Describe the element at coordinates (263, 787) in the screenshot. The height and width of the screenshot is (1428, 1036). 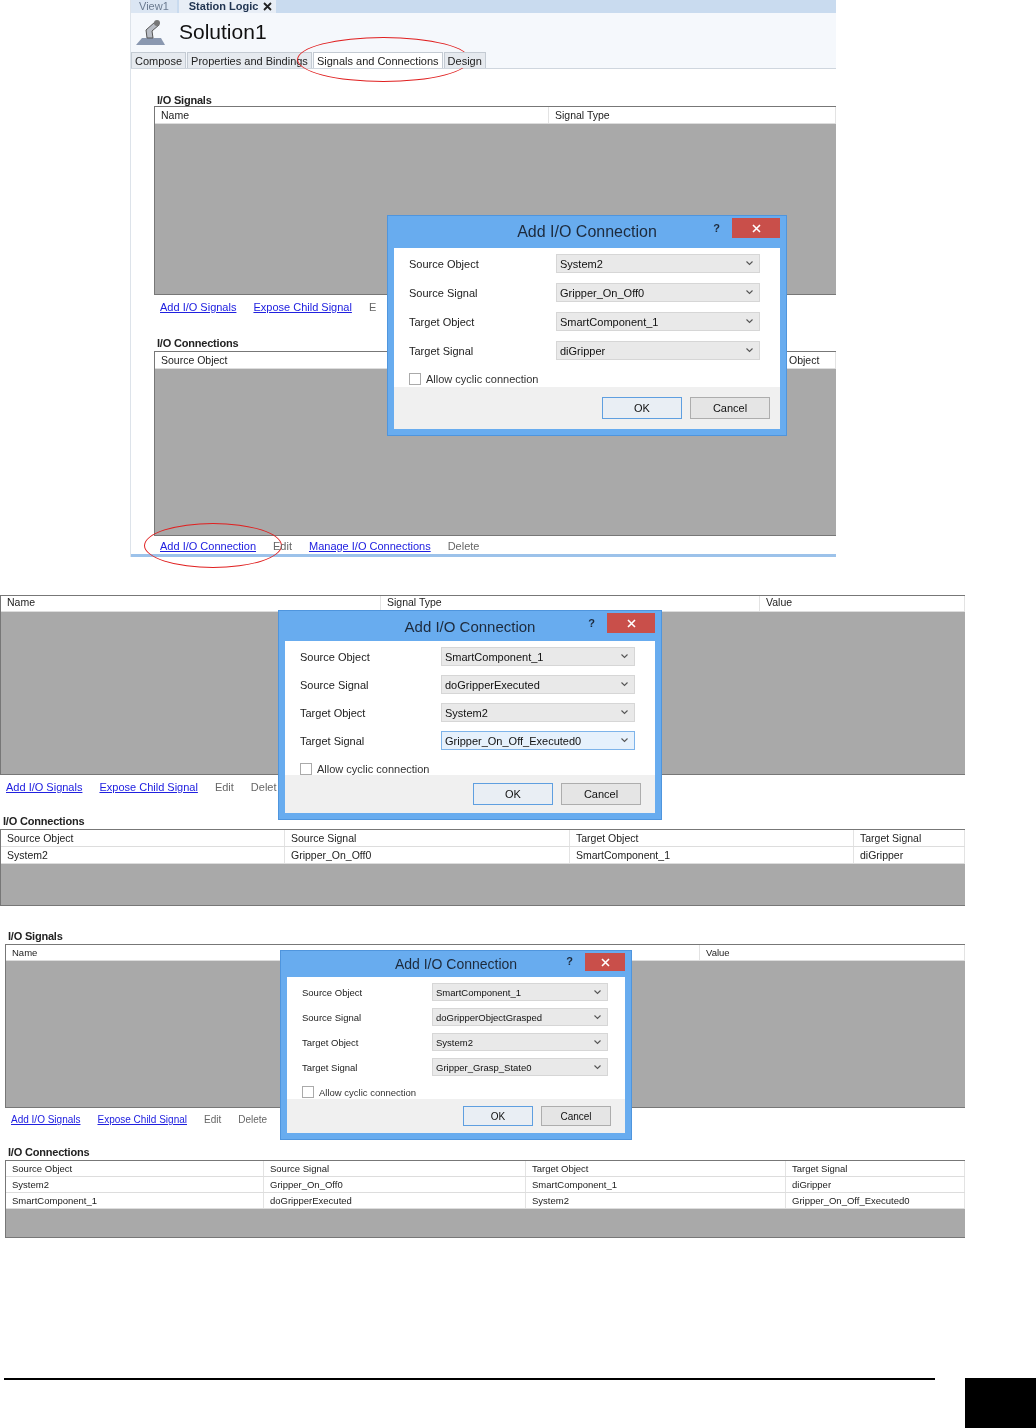
I see `action-link: Delet` at that location.